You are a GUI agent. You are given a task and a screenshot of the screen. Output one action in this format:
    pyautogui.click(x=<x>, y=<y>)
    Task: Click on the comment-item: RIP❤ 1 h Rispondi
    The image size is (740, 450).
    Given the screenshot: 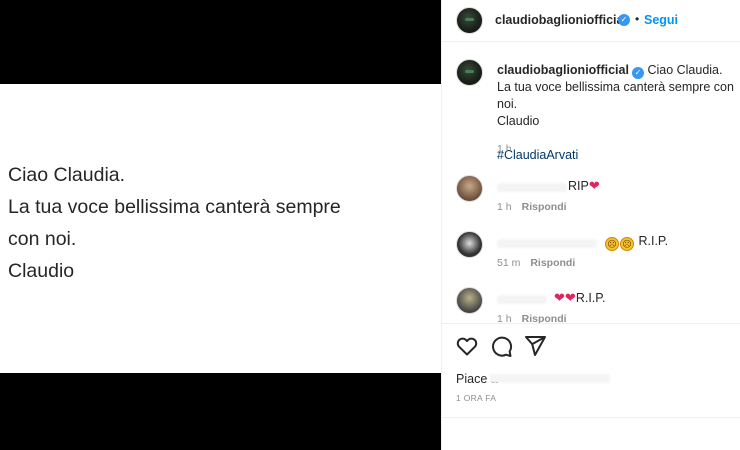 What is the action you would take?
    pyautogui.click(x=591, y=200)
    